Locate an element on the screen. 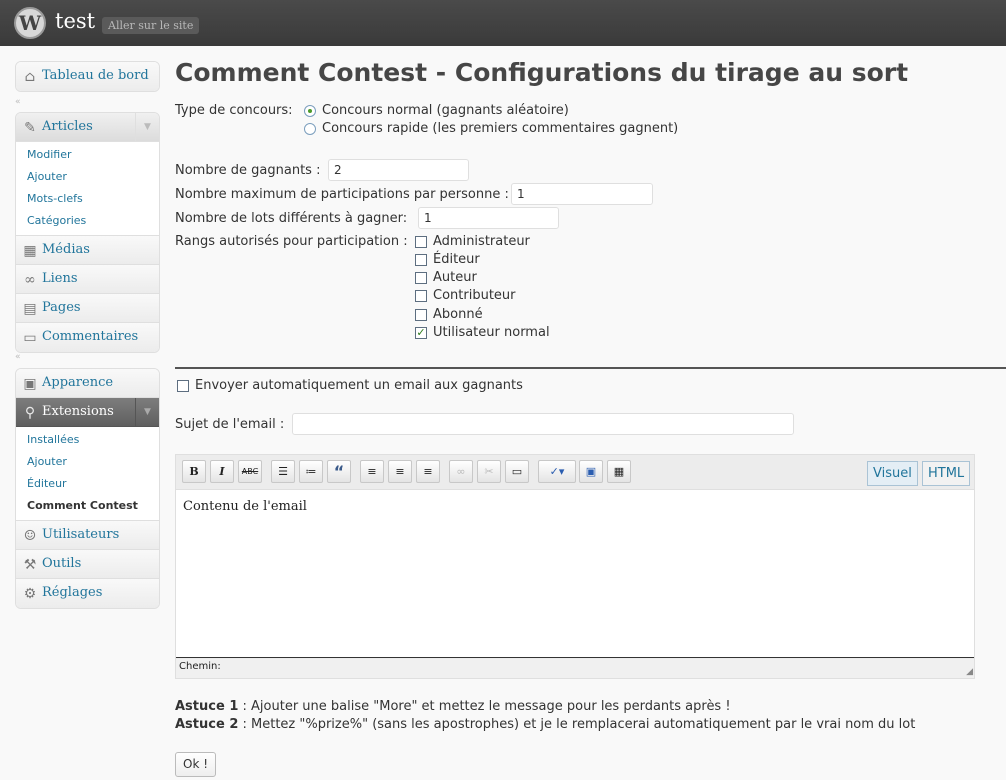  users-icon: ☺ is located at coordinates (30, 536).